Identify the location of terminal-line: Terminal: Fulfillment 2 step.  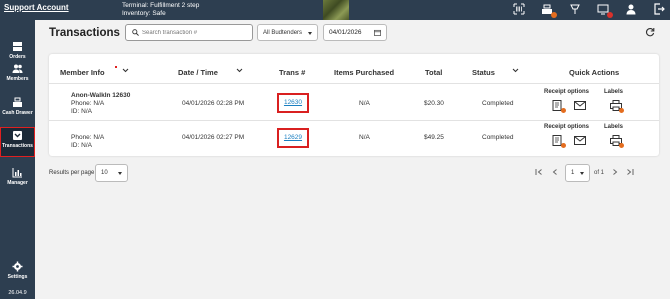
(161, 5).